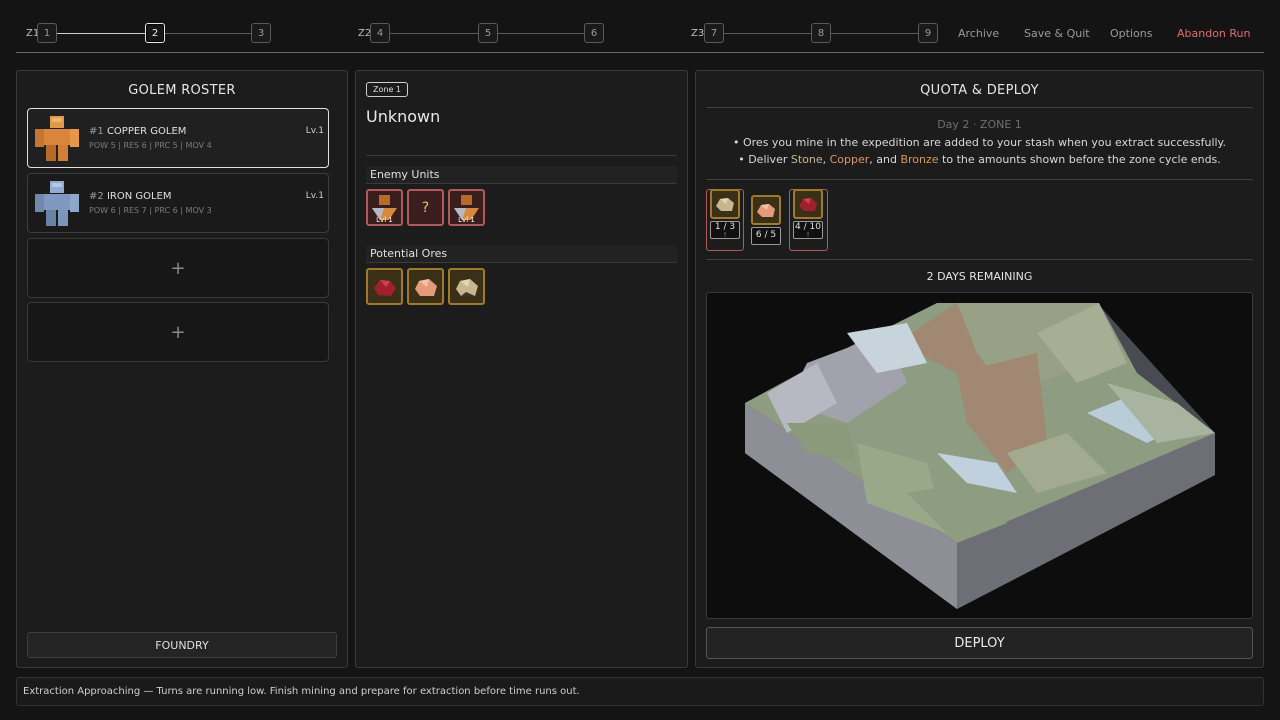 Image resolution: width=1280 pixels, height=720 pixels. Describe the element at coordinates (96, 196) in the screenshot. I see `golem-number: #2` at that location.